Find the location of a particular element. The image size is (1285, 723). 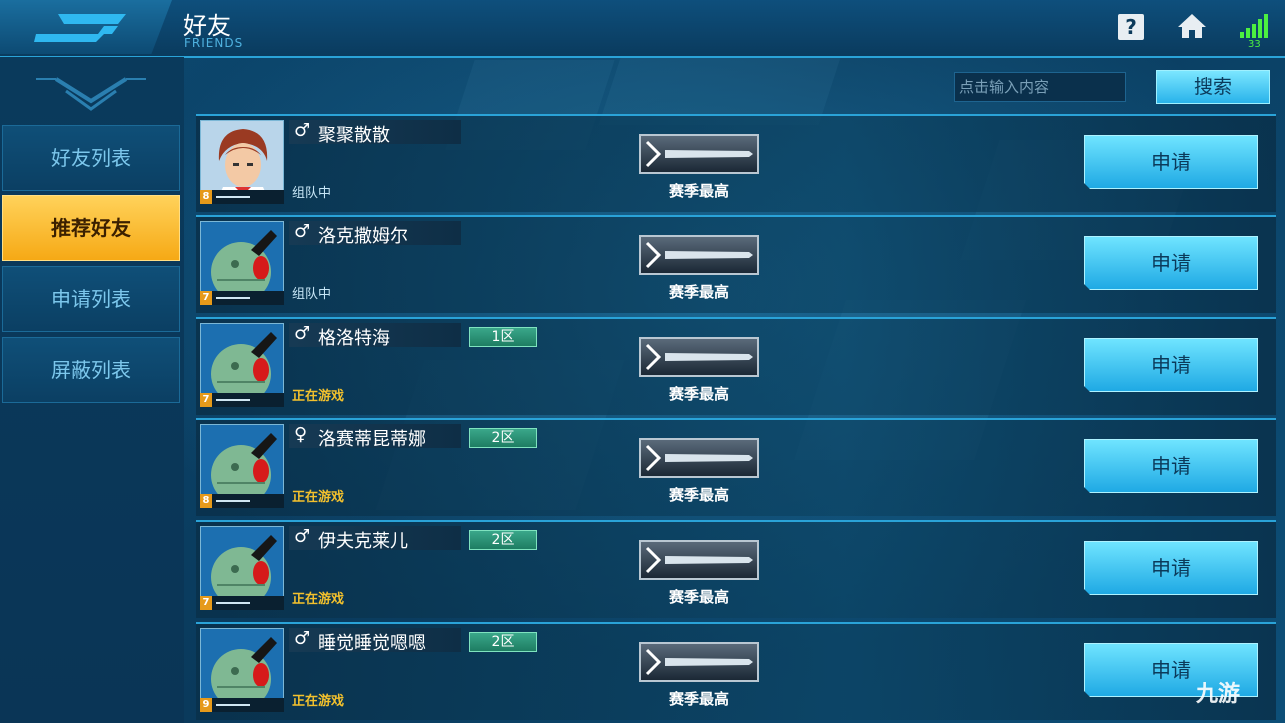

search-button: 搜索 is located at coordinates (1213, 87).